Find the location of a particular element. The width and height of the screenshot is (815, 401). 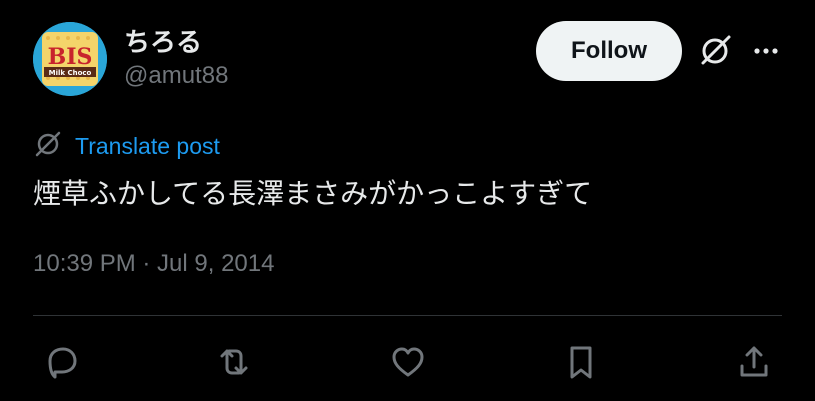

author-handle: @amut88 is located at coordinates (176, 76).